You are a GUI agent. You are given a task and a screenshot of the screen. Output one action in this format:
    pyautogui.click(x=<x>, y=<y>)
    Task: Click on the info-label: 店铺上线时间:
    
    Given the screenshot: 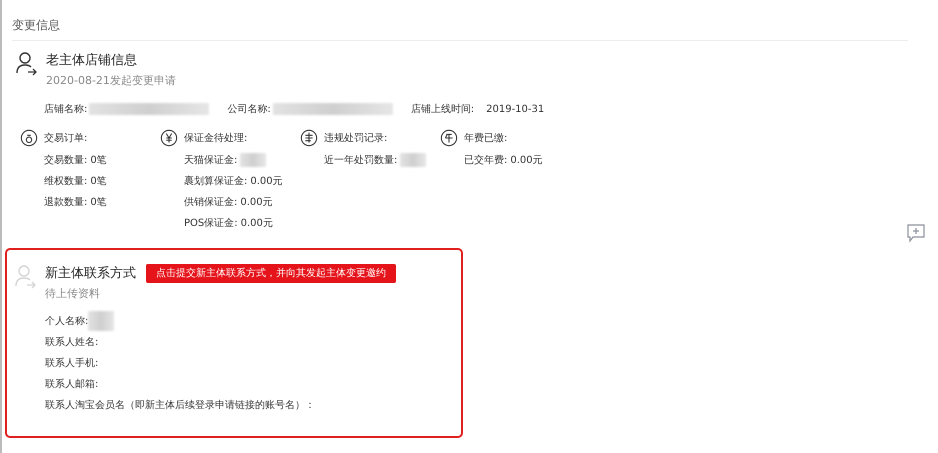 What is the action you would take?
    pyautogui.click(x=442, y=109)
    